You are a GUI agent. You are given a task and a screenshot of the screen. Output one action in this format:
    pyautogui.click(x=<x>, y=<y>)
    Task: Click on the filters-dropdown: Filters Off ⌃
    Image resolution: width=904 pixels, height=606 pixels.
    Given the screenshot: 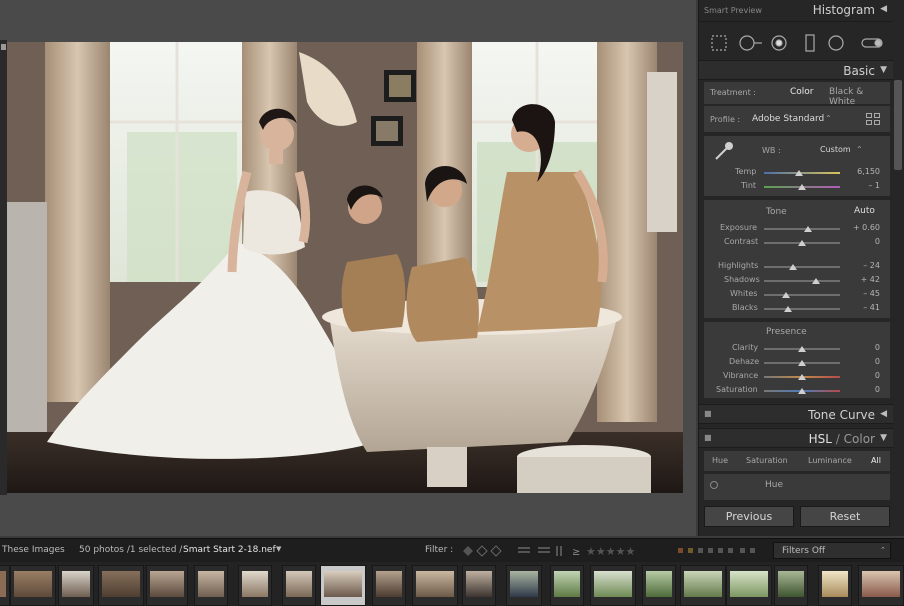 What is the action you would take?
    pyautogui.click(x=832, y=550)
    